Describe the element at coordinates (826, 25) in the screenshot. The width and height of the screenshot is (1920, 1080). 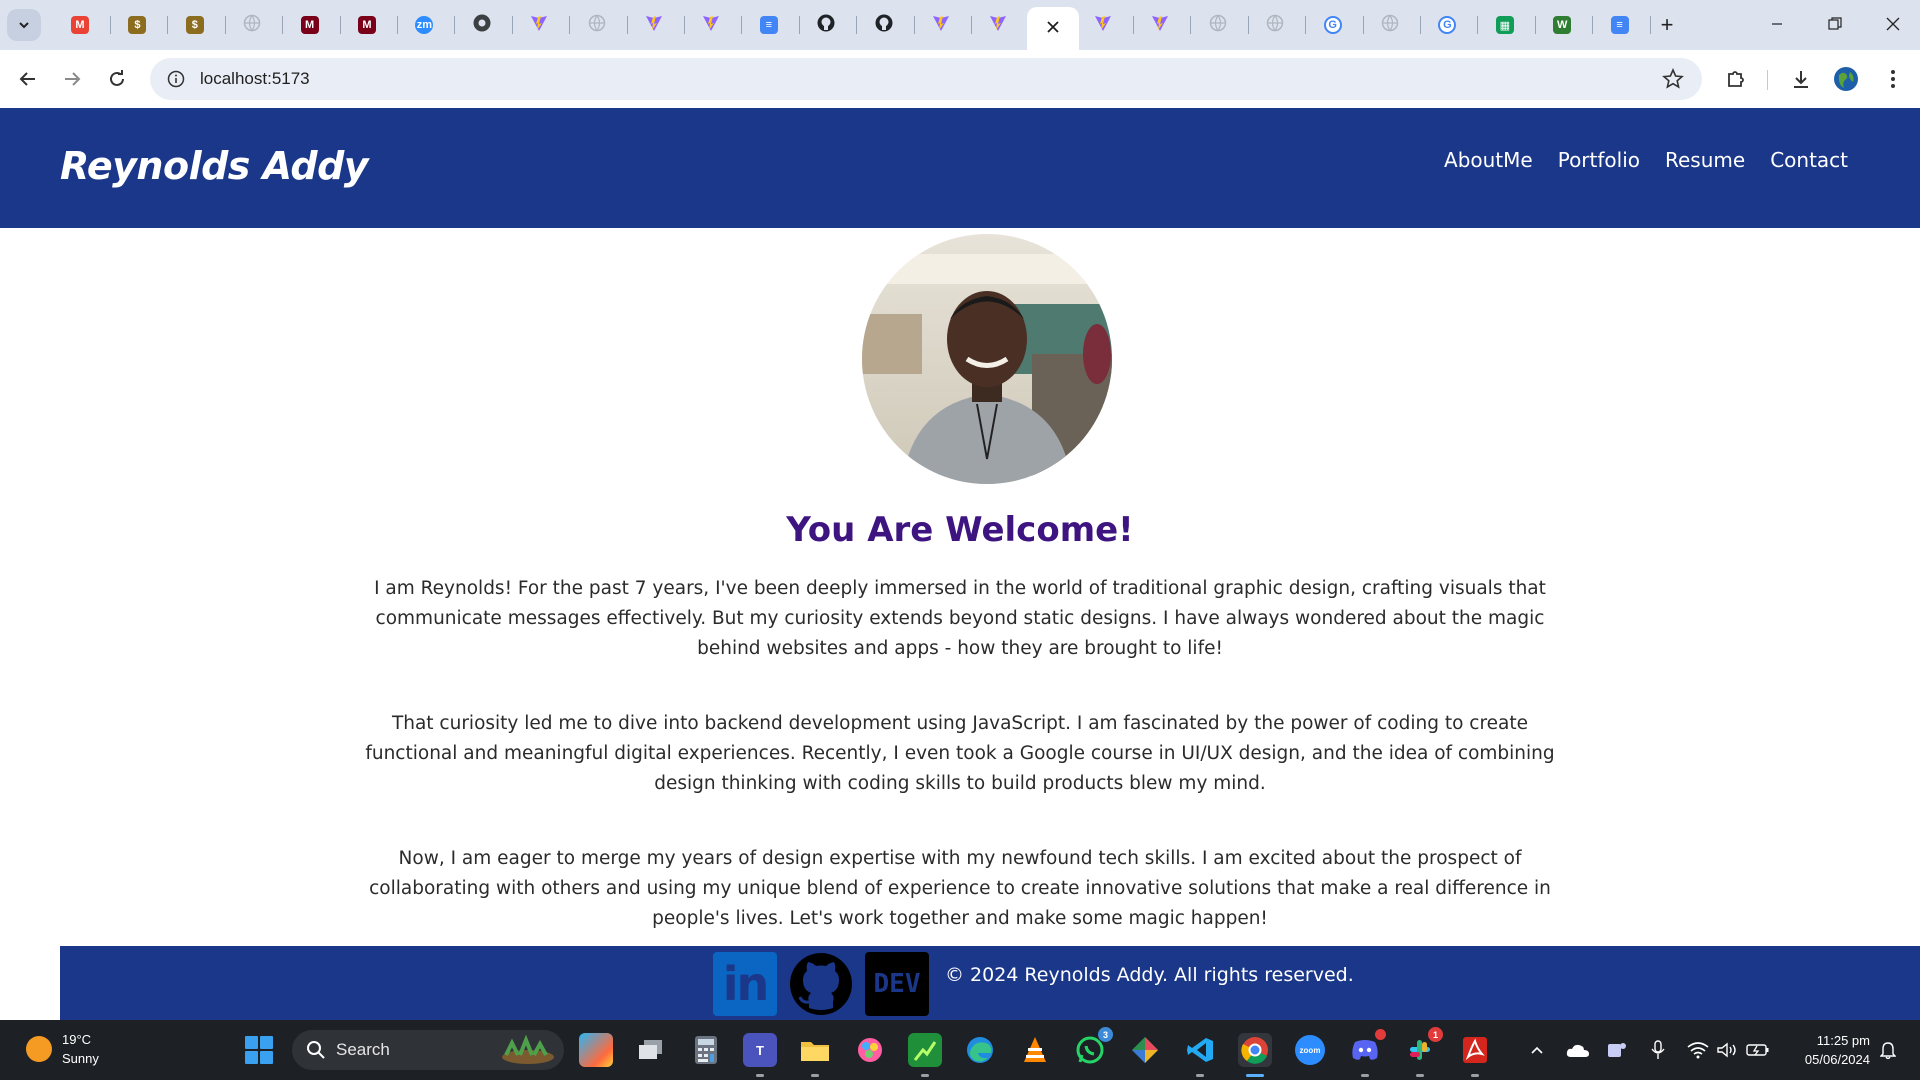
I see `github-icon` at that location.